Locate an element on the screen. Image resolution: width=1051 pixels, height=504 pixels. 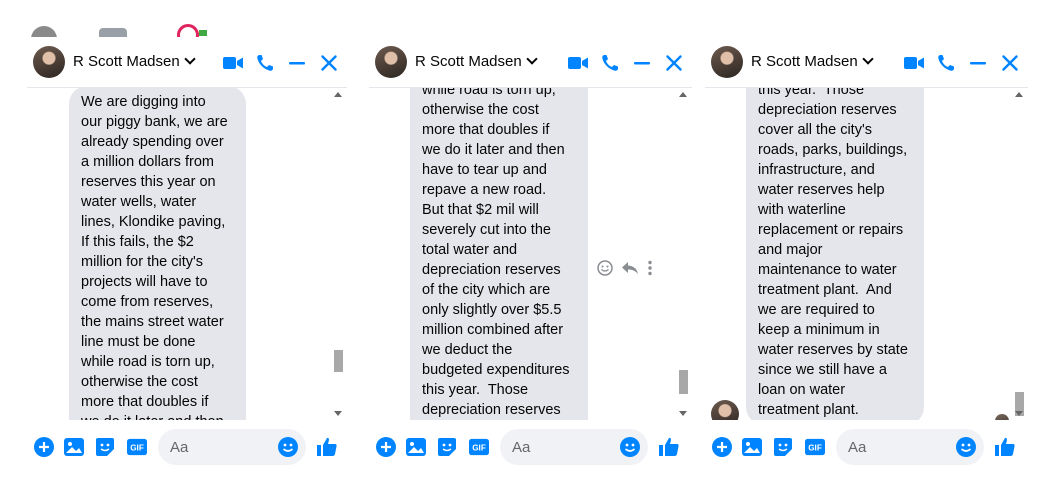
sender-avatar is located at coordinates (725, 410).